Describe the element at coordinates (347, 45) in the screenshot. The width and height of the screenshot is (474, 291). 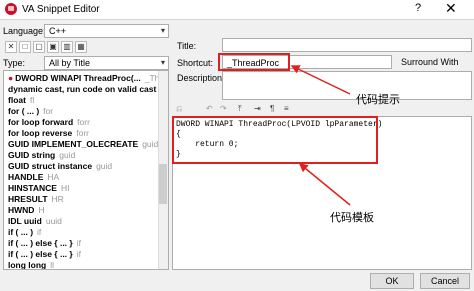
I see `title-input` at that location.